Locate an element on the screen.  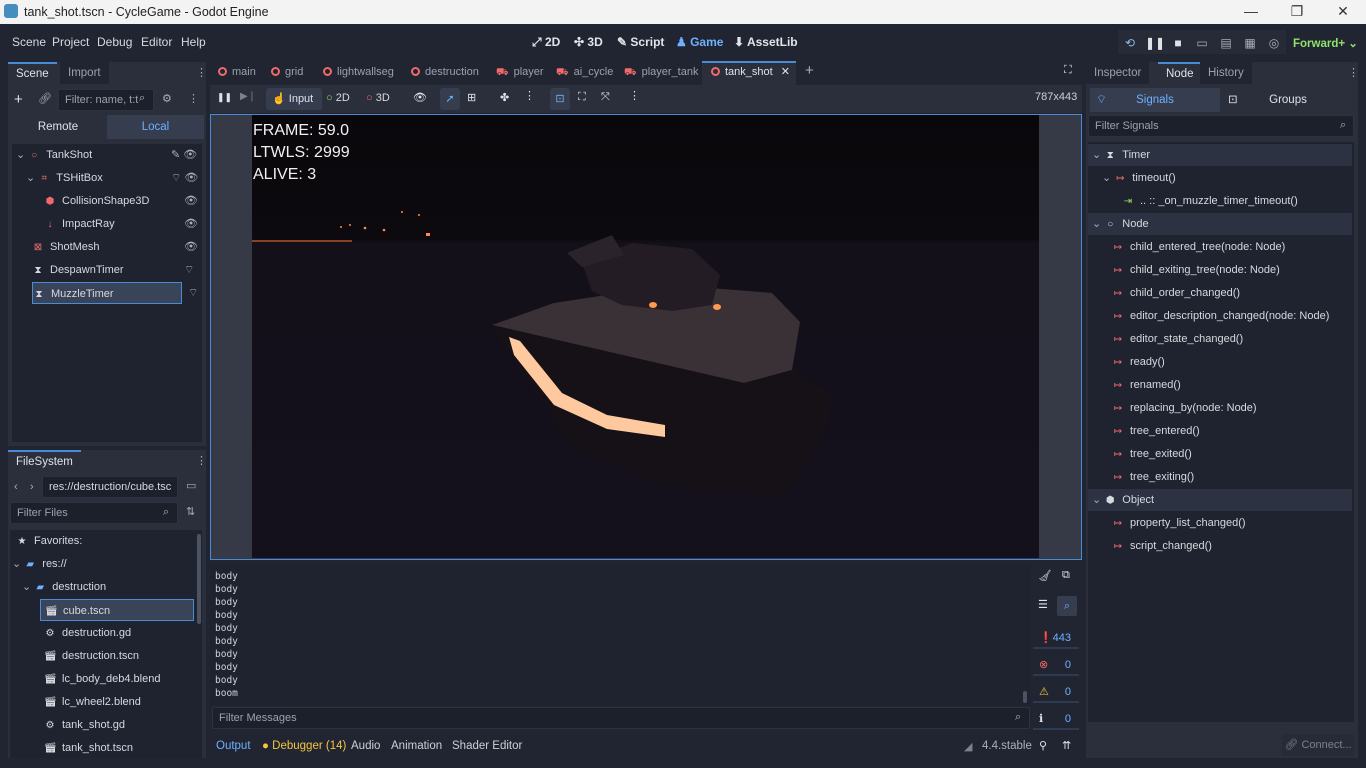
movie-icon: ◎ is located at coordinates (1274, 43).